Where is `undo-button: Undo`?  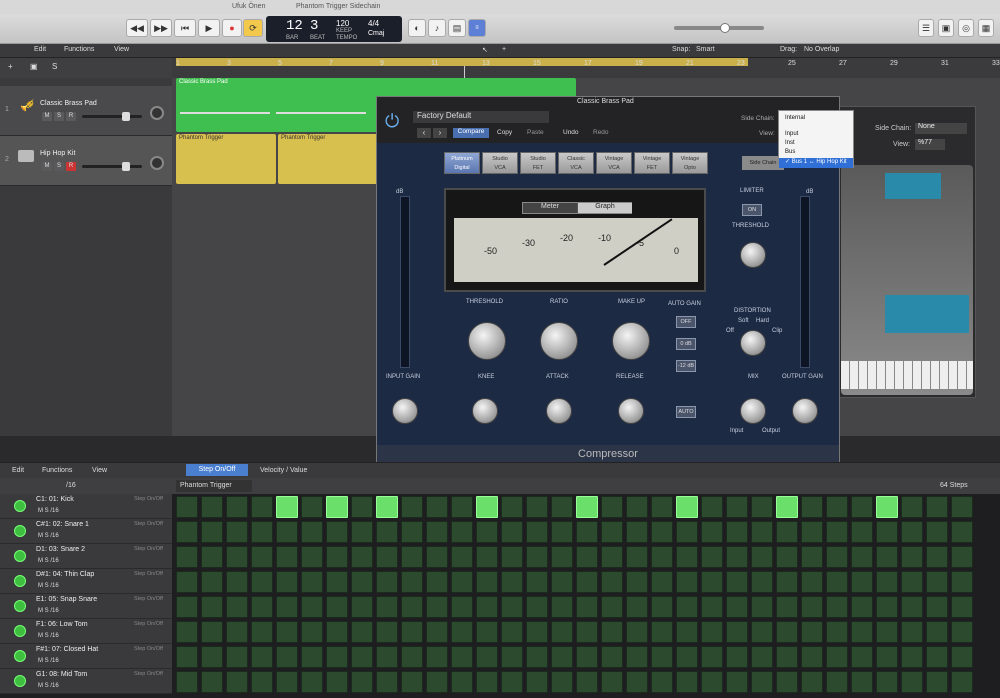 undo-button: Undo is located at coordinates (571, 132).